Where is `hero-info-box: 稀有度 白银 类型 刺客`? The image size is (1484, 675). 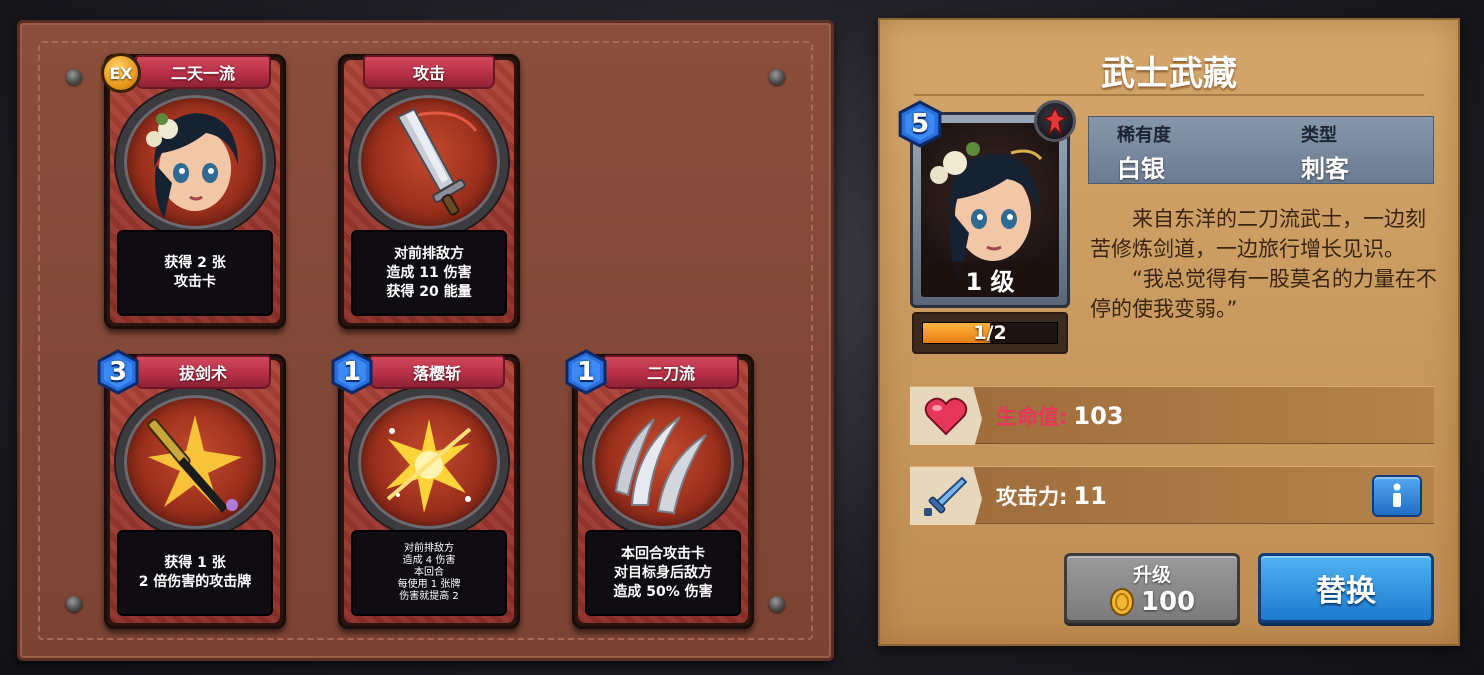
hero-info-box: 稀有度 白银 类型 刺客 is located at coordinates (1261, 150).